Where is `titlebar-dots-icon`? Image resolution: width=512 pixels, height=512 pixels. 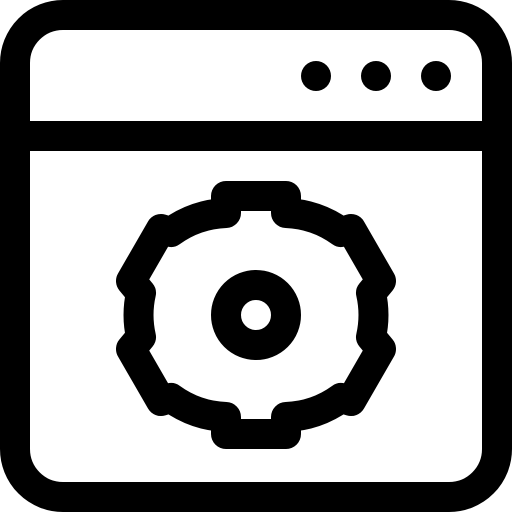
titlebar-dots-icon is located at coordinates (376, 76).